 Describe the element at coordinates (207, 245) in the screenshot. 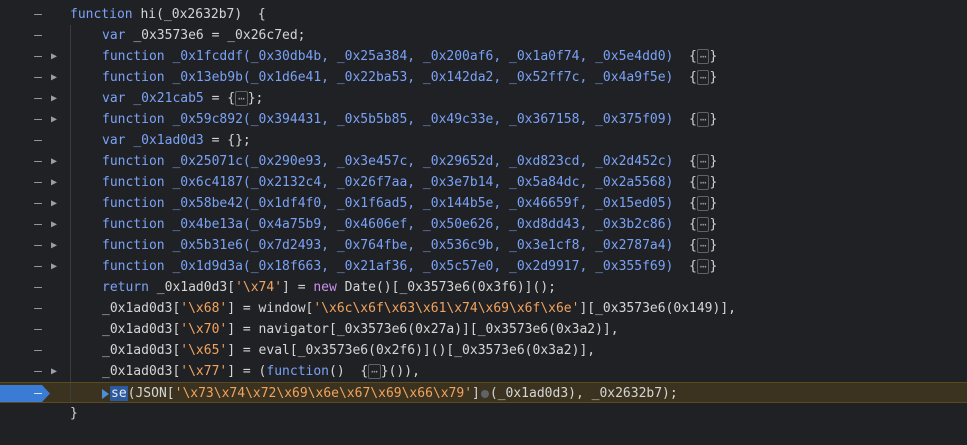

I see `code-token: _0x5b31e6` at that location.